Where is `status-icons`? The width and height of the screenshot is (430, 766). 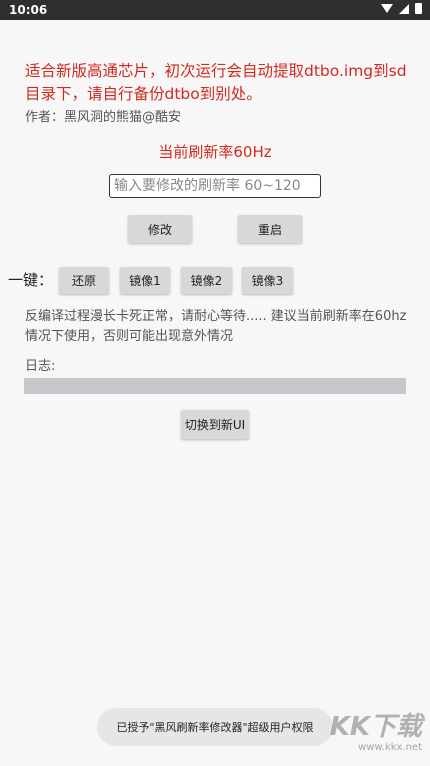
status-icons is located at coordinates (401, 8).